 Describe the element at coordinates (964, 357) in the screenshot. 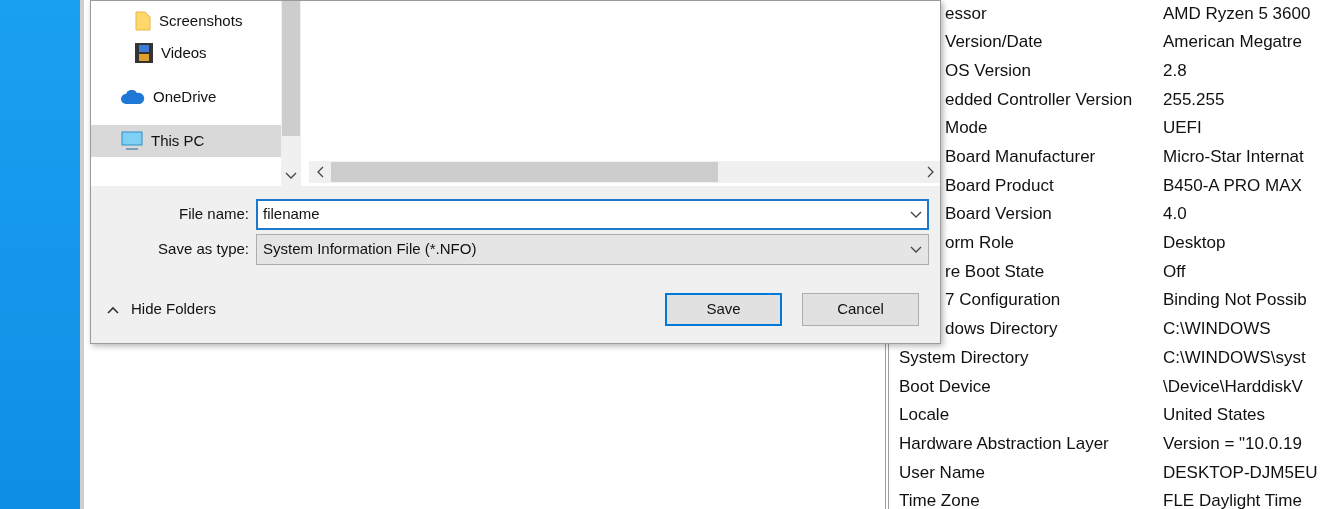

I see `summary-item: System Directory` at that location.